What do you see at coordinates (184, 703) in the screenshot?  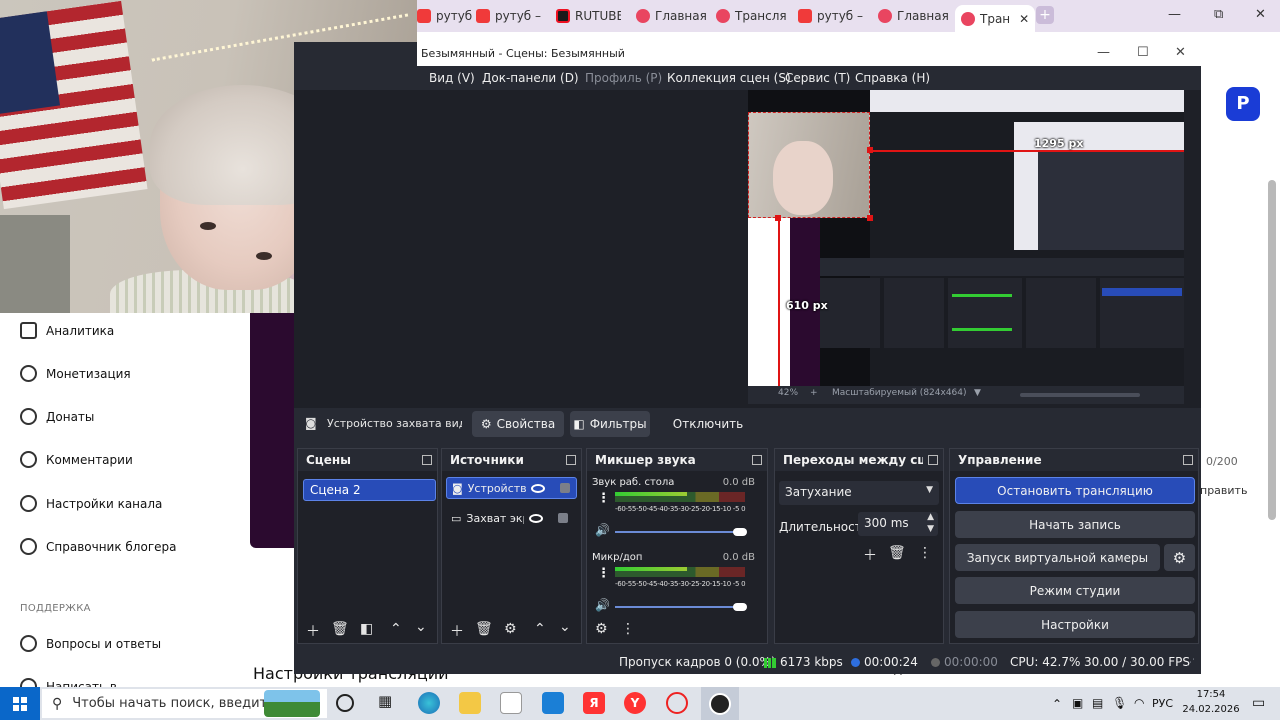 I see `taskbar-search: ⚲ Чтобы начать поиск, введите` at bounding box center [184, 703].